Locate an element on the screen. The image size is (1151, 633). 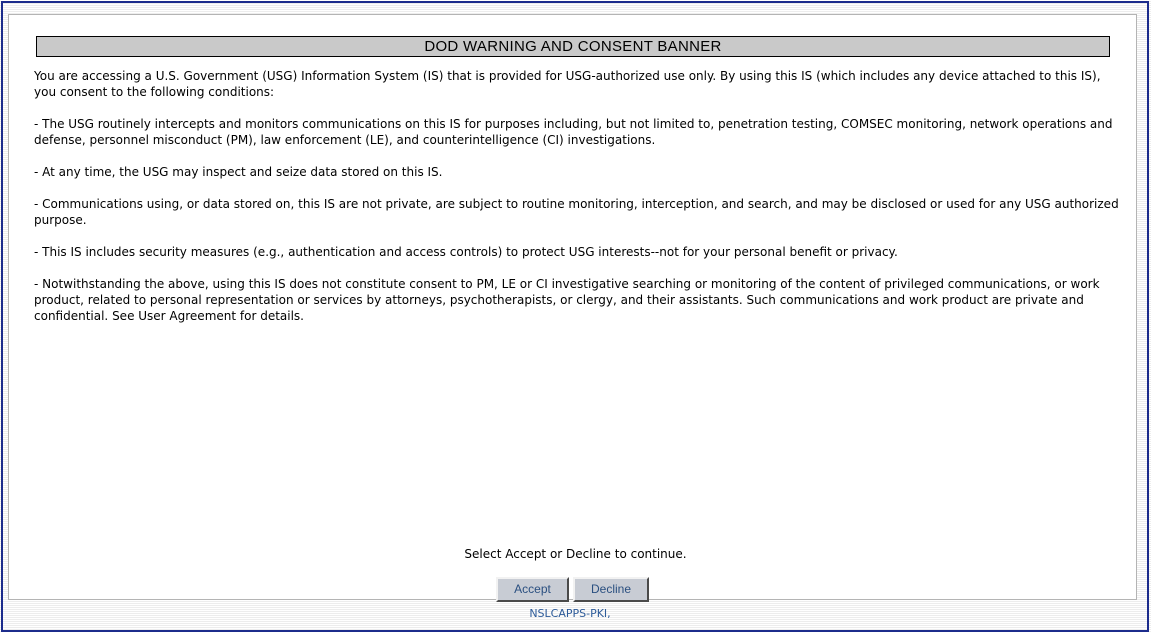
banner-title: DOD WARNING AND CONSENT BANNER is located at coordinates (573, 46).